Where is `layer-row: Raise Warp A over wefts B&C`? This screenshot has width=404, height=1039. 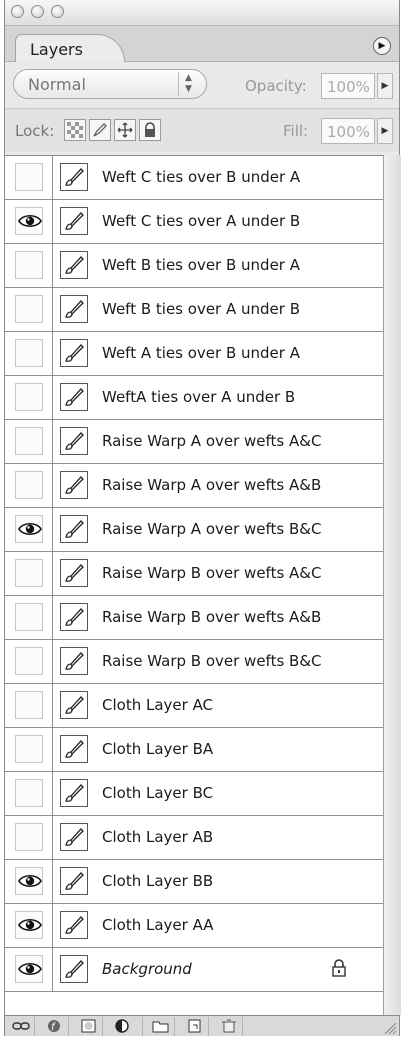 layer-row: Raise Warp A over wefts B&C is located at coordinates (194, 530).